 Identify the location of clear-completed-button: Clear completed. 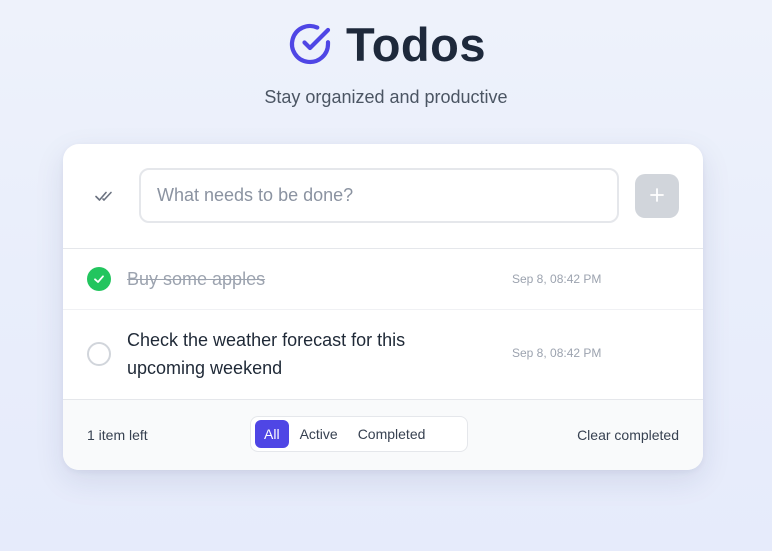
(628, 435).